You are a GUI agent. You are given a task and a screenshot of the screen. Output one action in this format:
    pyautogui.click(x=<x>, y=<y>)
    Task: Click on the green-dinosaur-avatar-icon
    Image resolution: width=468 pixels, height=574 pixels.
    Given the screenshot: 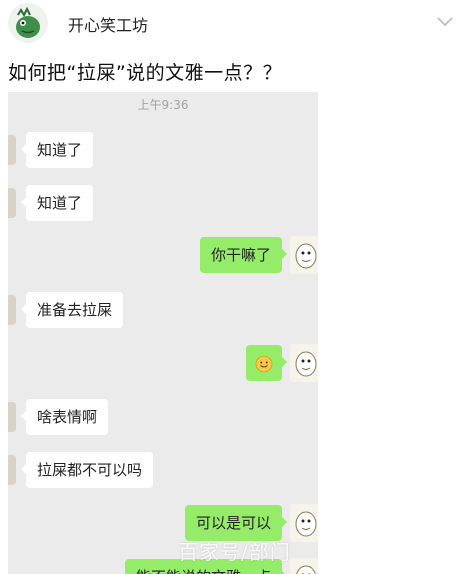 What is the action you would take?
    pyautogui.click(x=28, y=23)
    